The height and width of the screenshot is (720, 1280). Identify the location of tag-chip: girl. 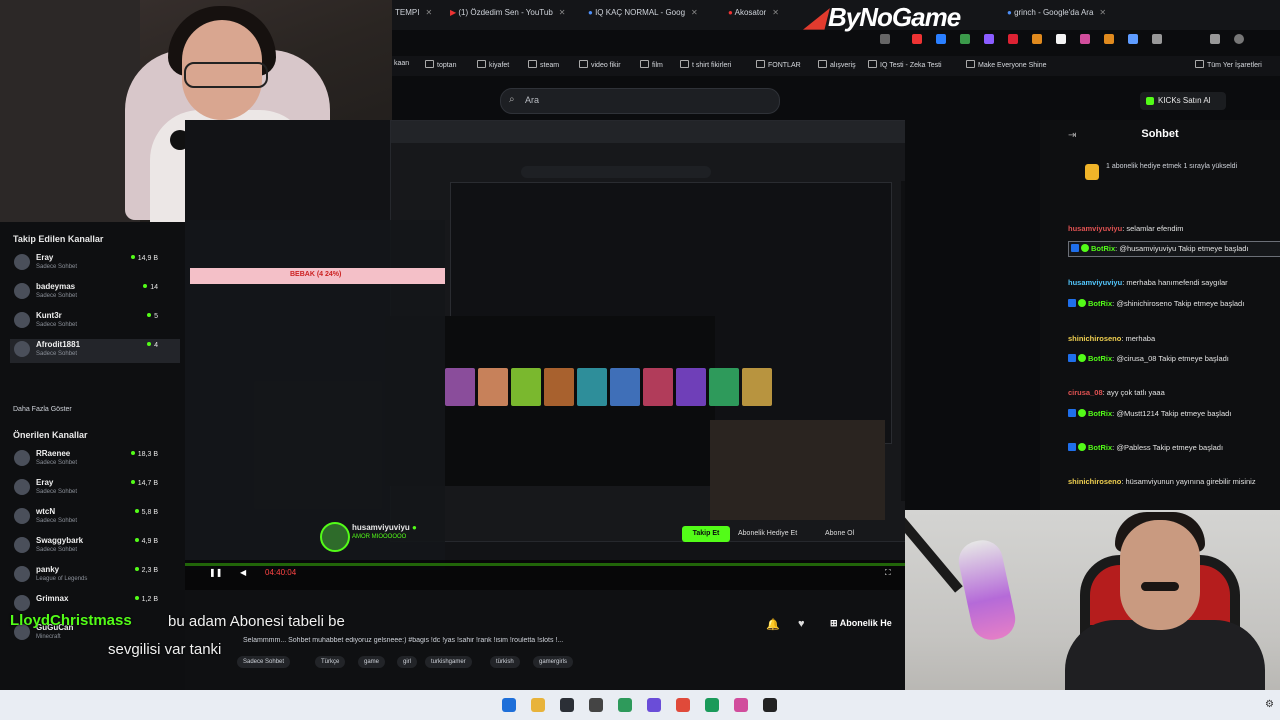
(407, 662).